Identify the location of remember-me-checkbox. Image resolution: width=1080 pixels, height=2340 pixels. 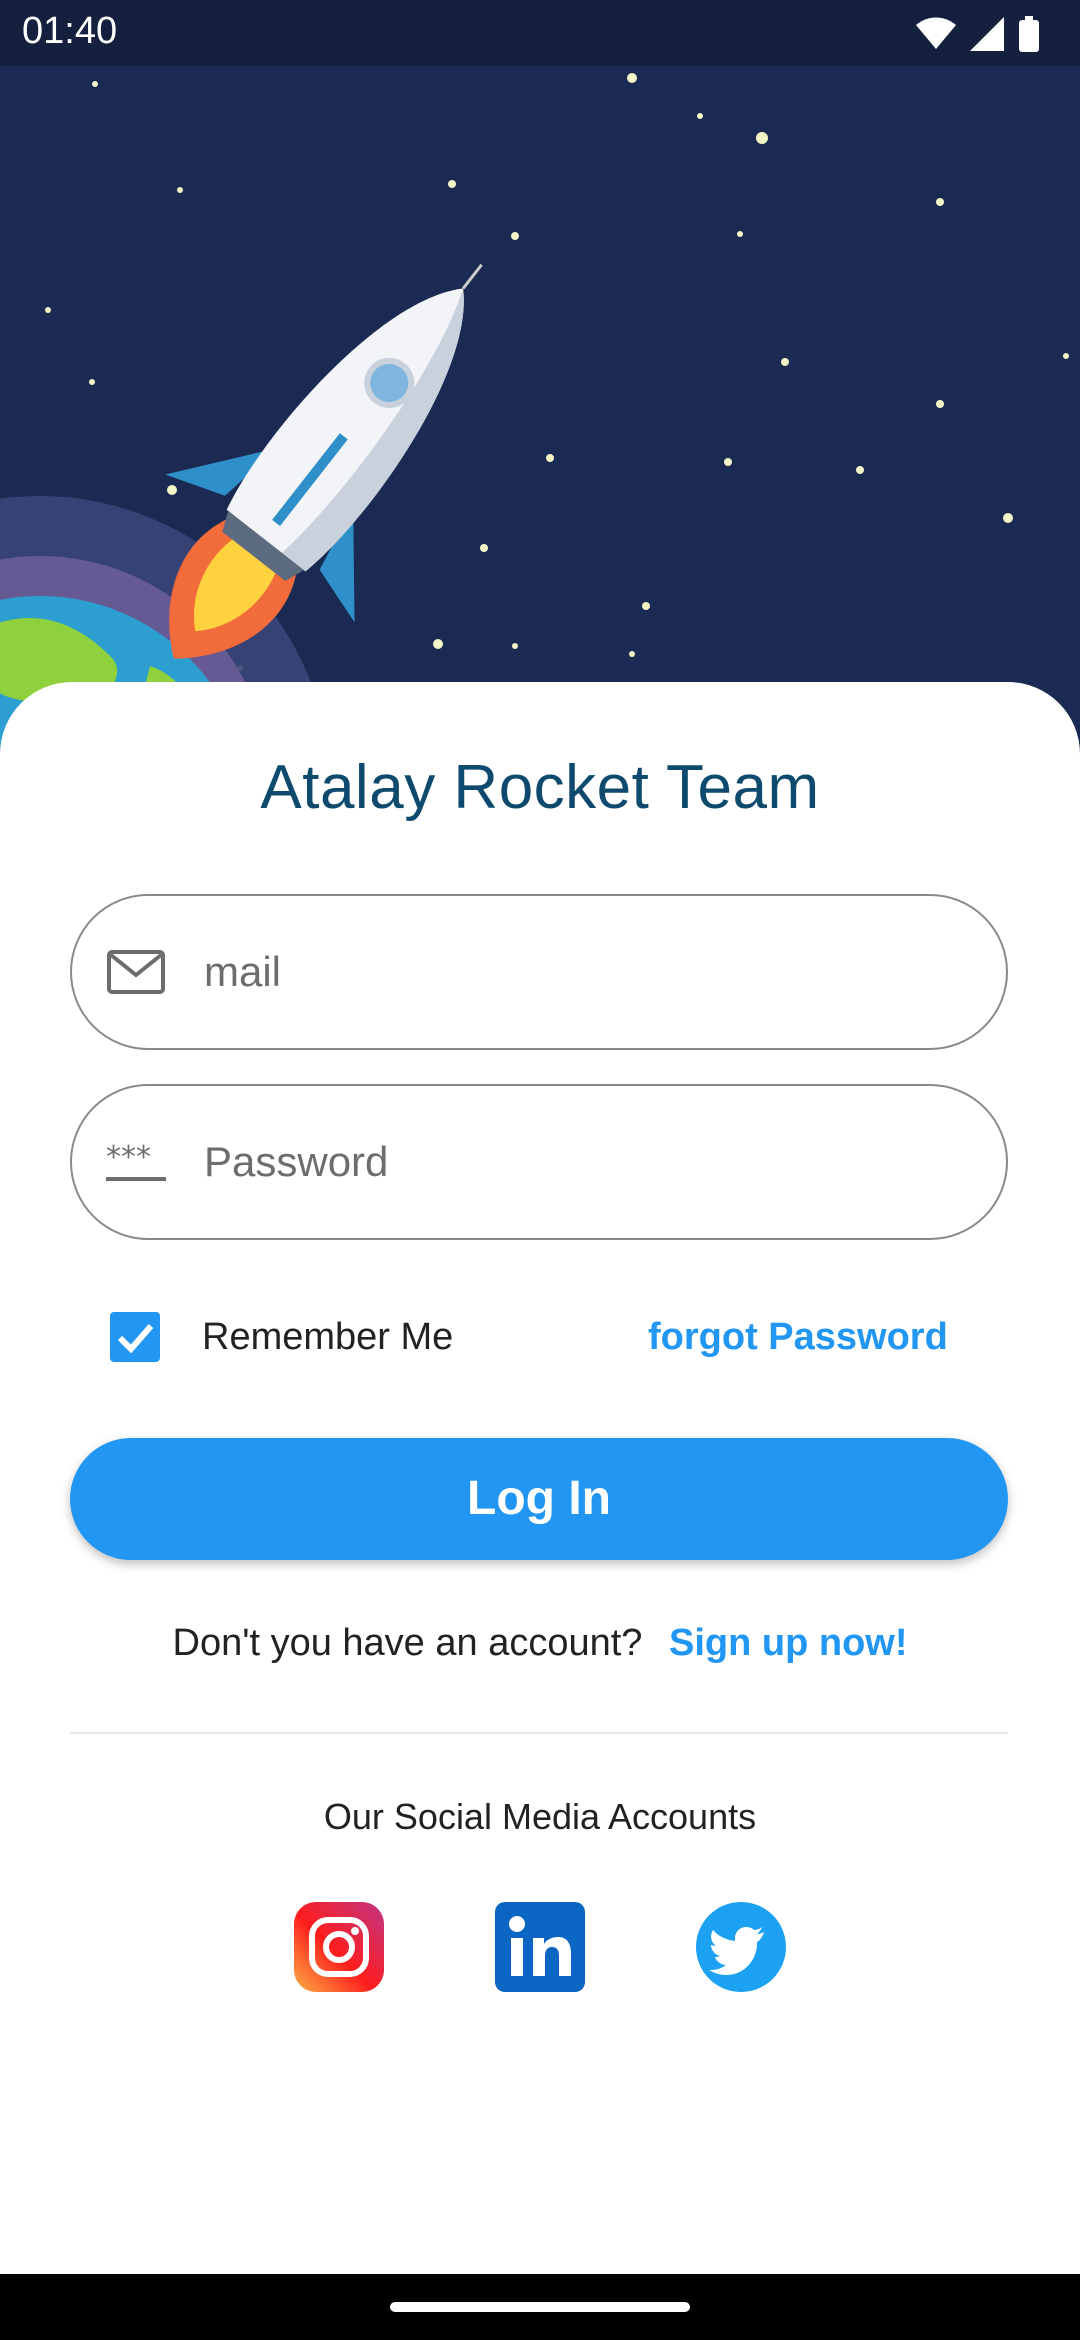
(135, 1337).